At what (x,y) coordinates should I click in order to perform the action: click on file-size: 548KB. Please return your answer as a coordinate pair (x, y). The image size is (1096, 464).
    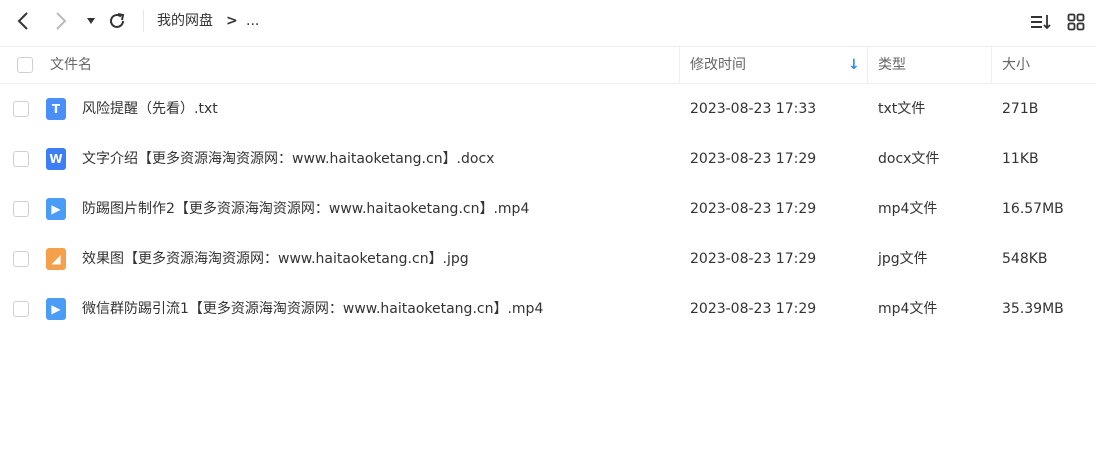
    Looking at the image, I should click on (1025, 259).